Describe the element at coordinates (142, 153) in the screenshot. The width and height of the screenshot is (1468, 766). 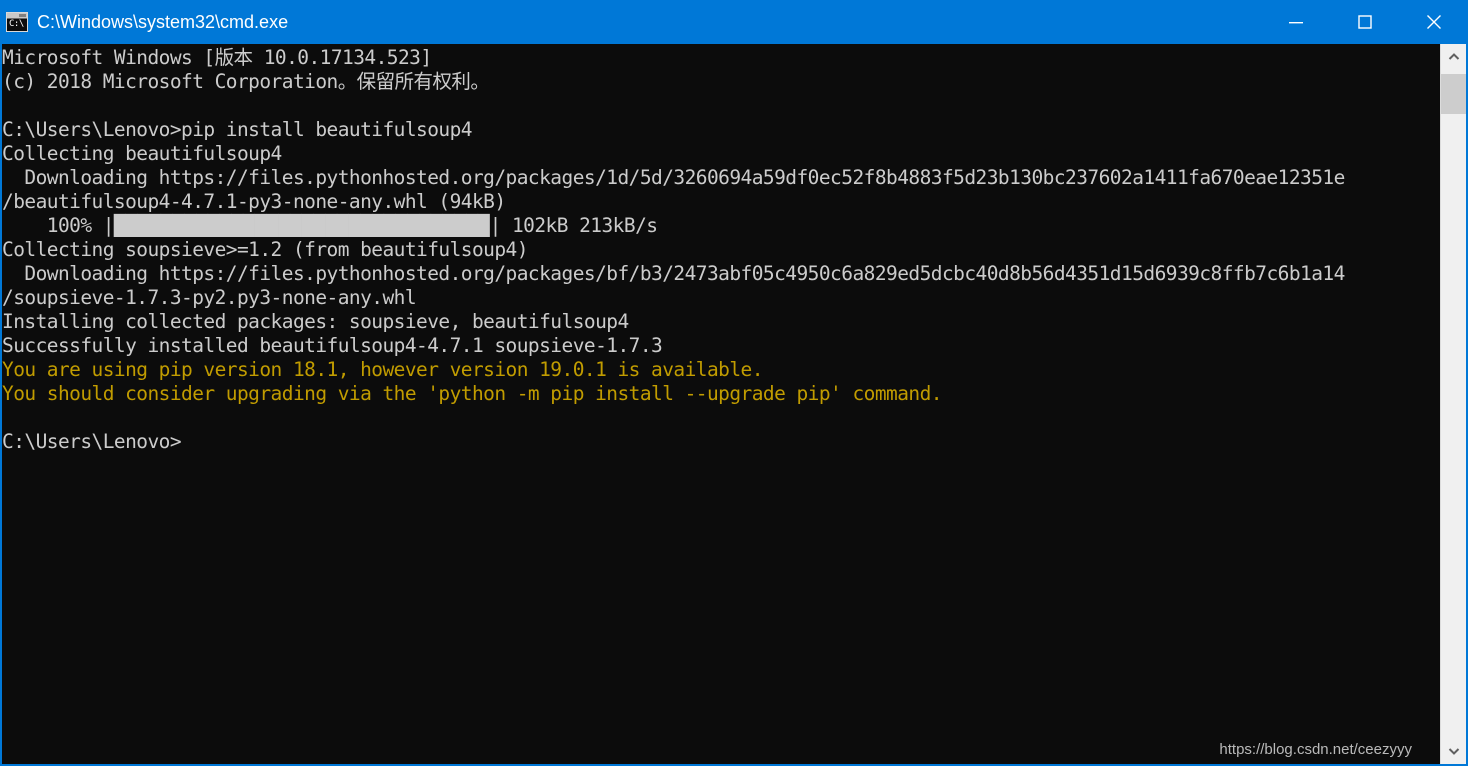
I see `console-line: Collecting beautifulsoup4` at that location.